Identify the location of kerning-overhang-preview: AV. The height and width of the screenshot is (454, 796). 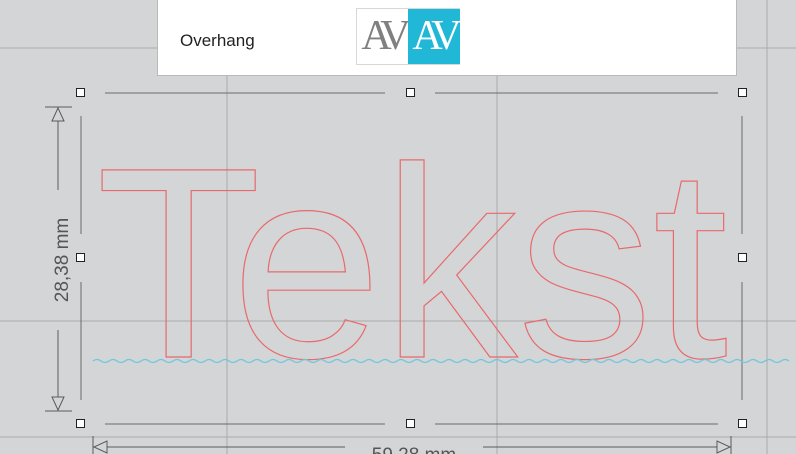
(435, 36).